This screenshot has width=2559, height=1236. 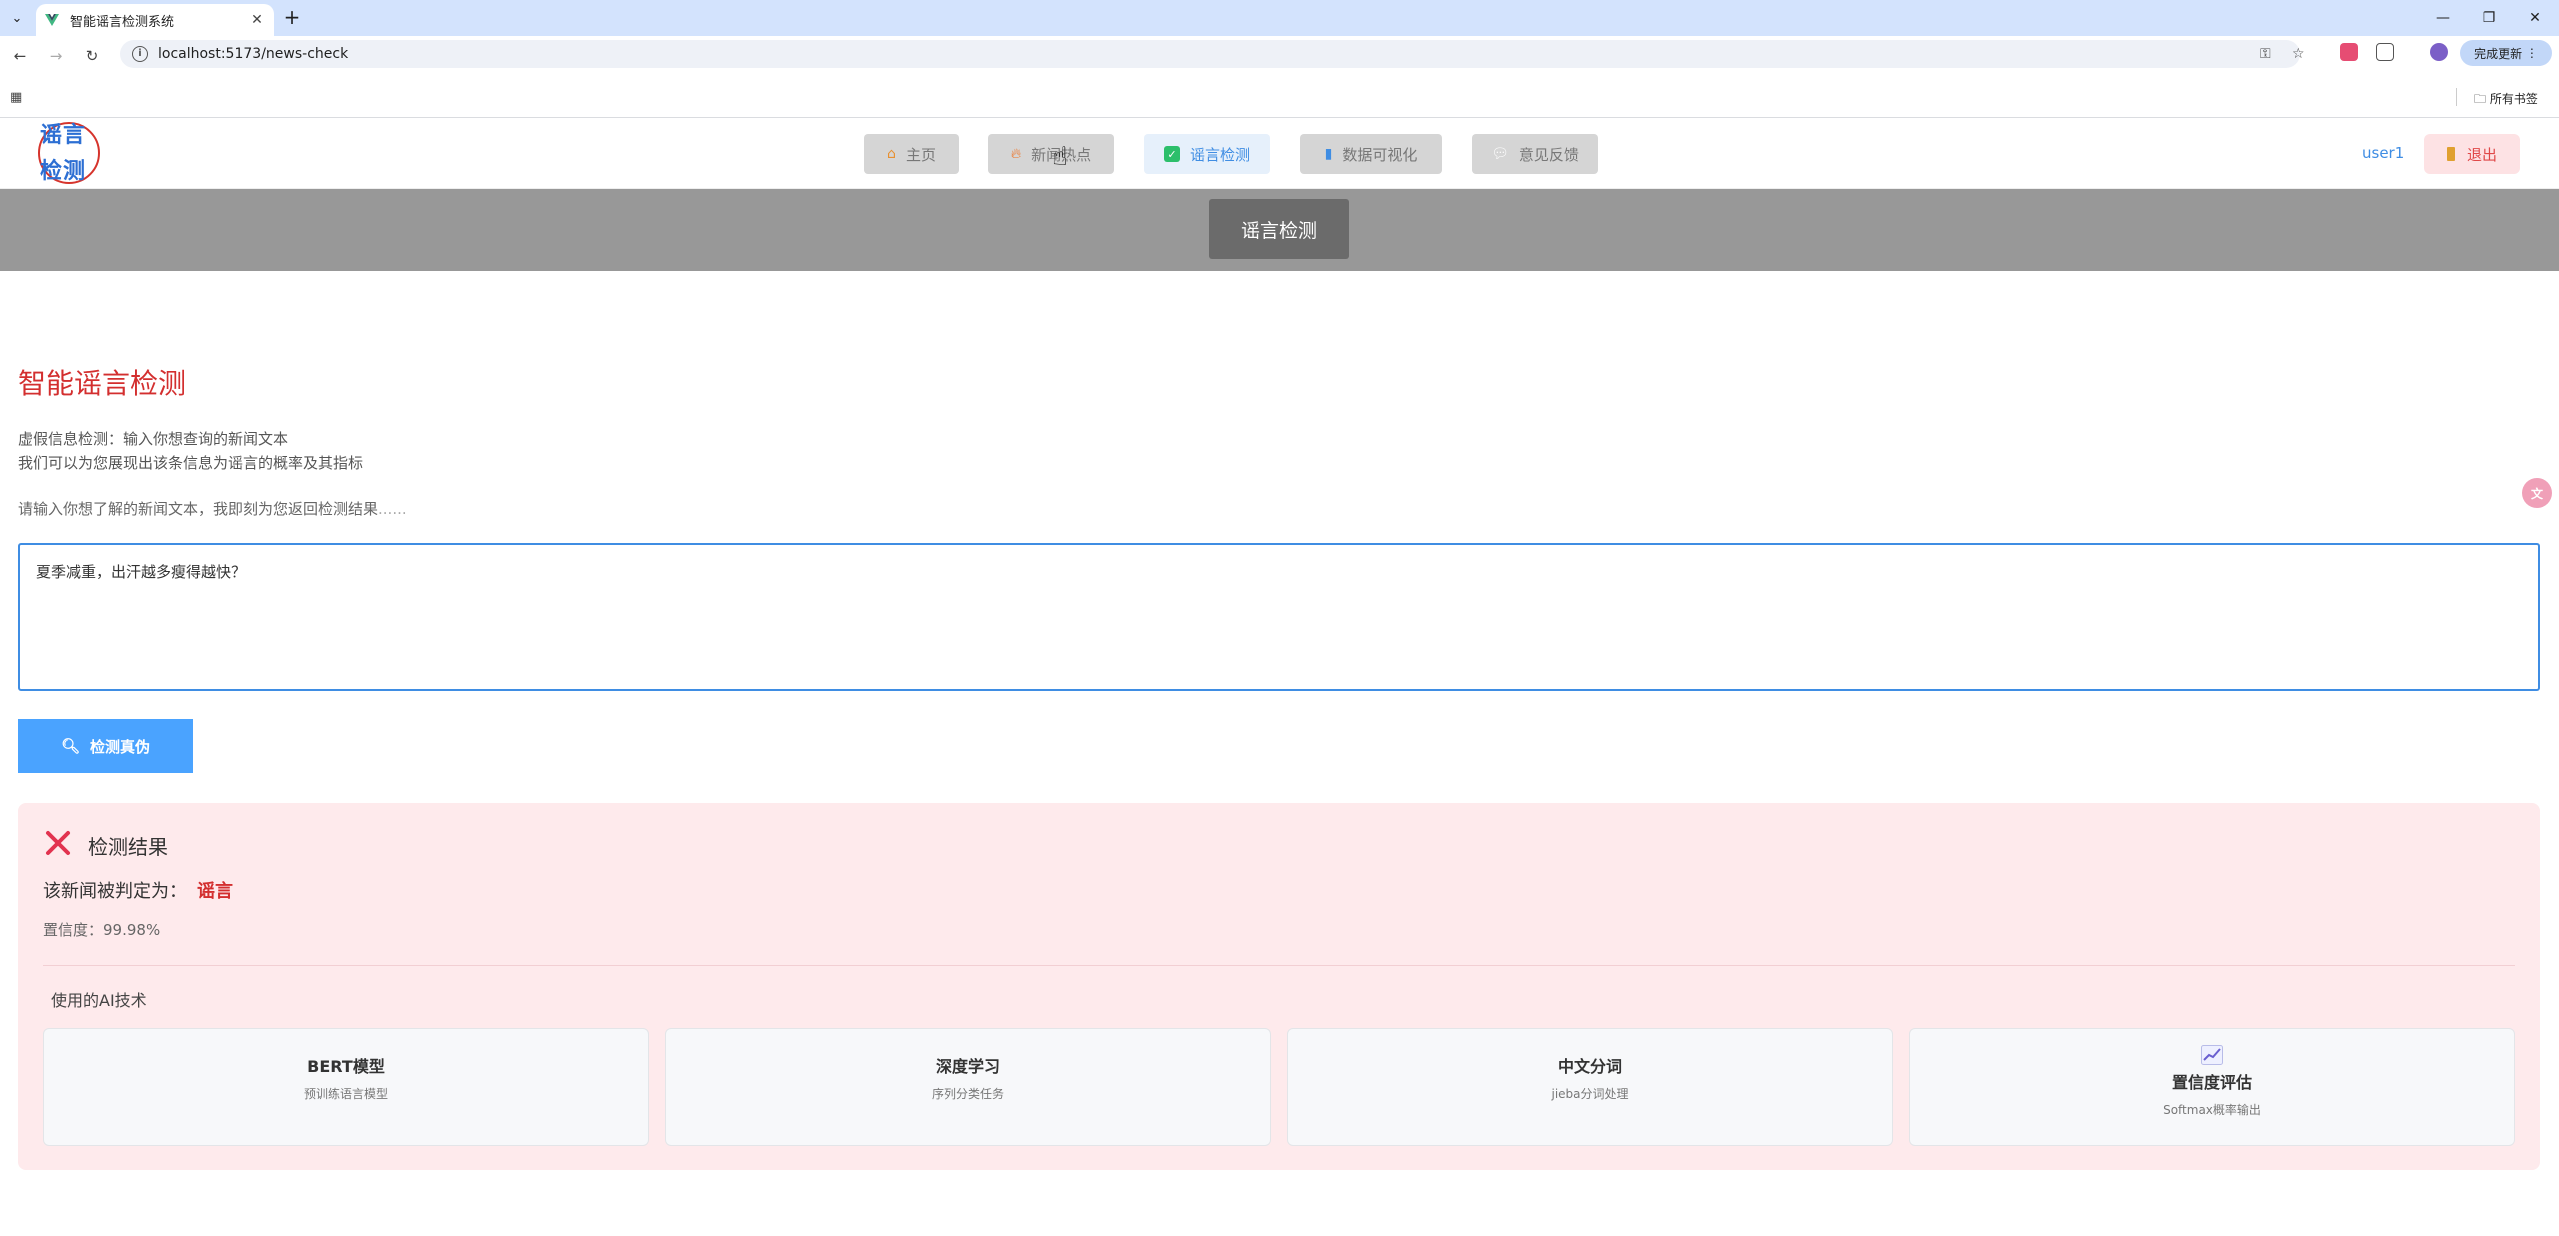 I want to click on tech-name: 置信度评估, so click(x=2211, y=1082).